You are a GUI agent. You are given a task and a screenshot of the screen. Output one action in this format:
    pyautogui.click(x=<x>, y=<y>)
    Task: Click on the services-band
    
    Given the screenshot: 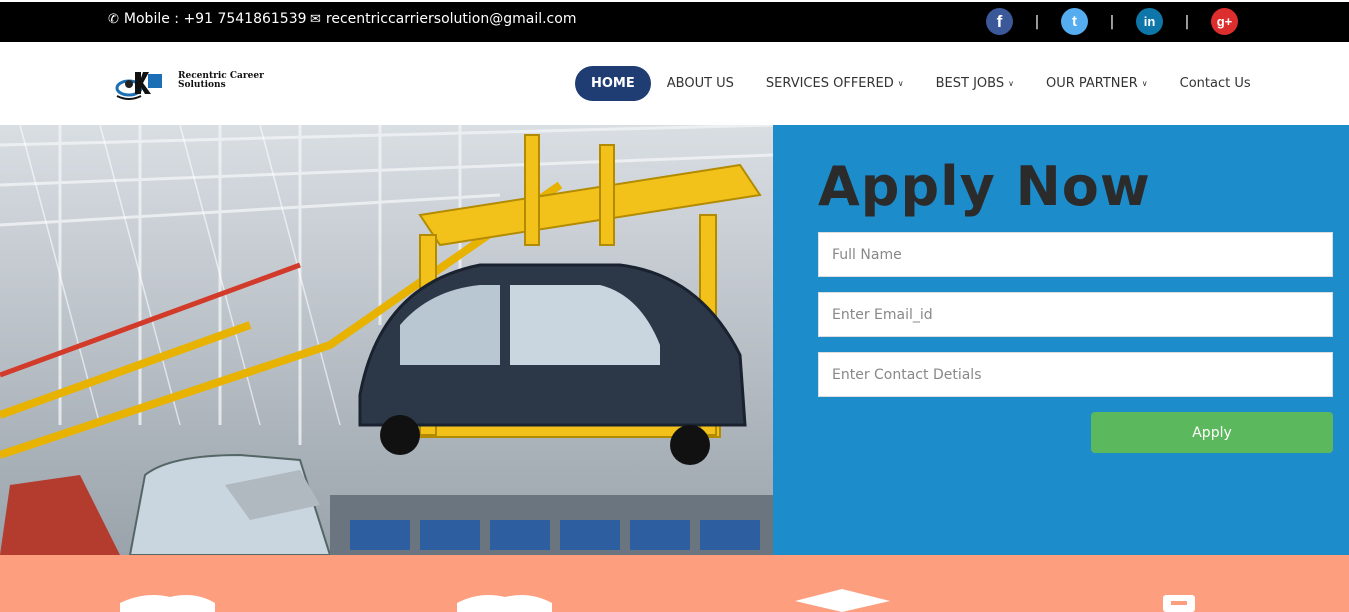 What is the action you would take?
    pyautogui.click(x=674, y=583)
    